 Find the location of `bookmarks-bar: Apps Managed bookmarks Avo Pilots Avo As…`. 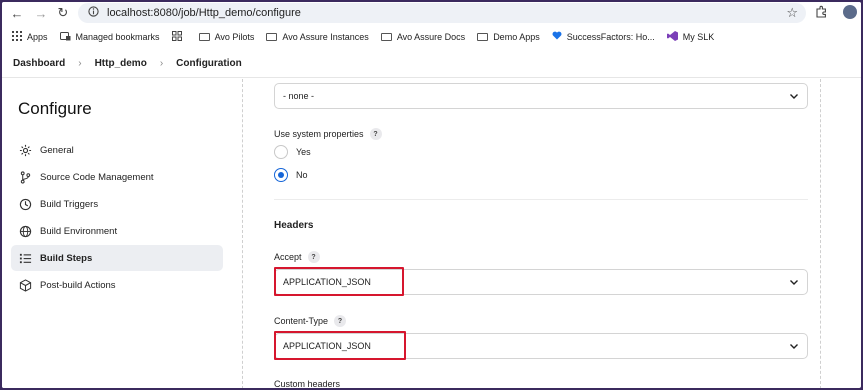

bookmarks-bar: Apps Managed bookmarks Avo Pilots Avo As… is located at coordinates (431, 37).